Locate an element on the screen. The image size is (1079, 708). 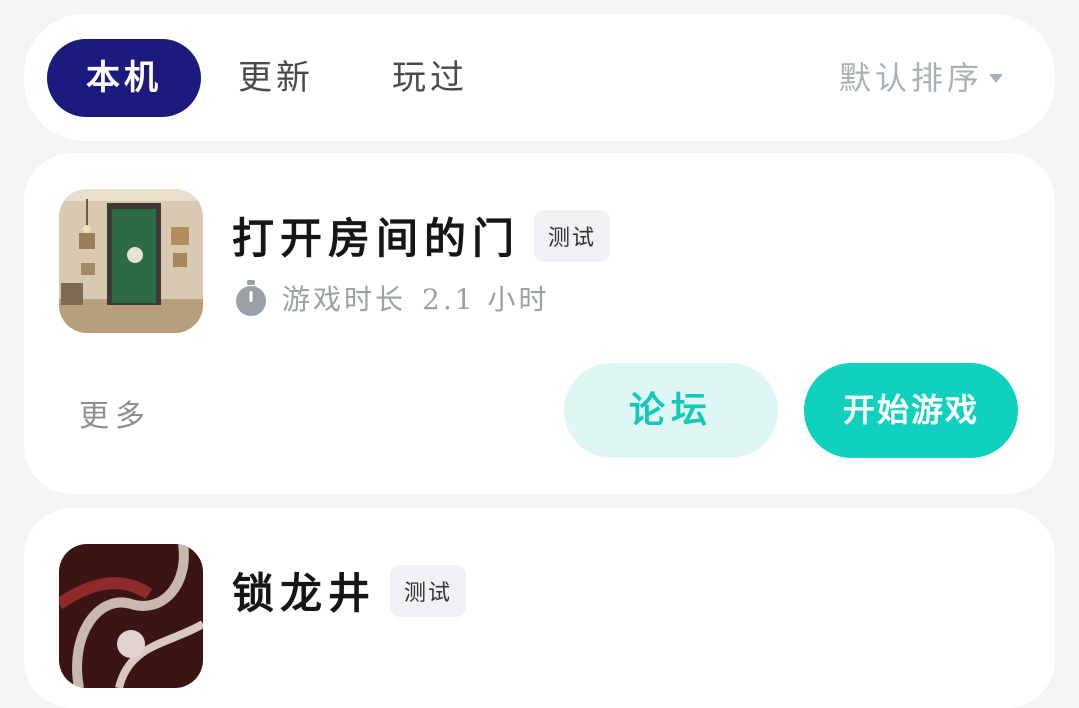
tab-update: 更新 is located at coordinates (276, 78).